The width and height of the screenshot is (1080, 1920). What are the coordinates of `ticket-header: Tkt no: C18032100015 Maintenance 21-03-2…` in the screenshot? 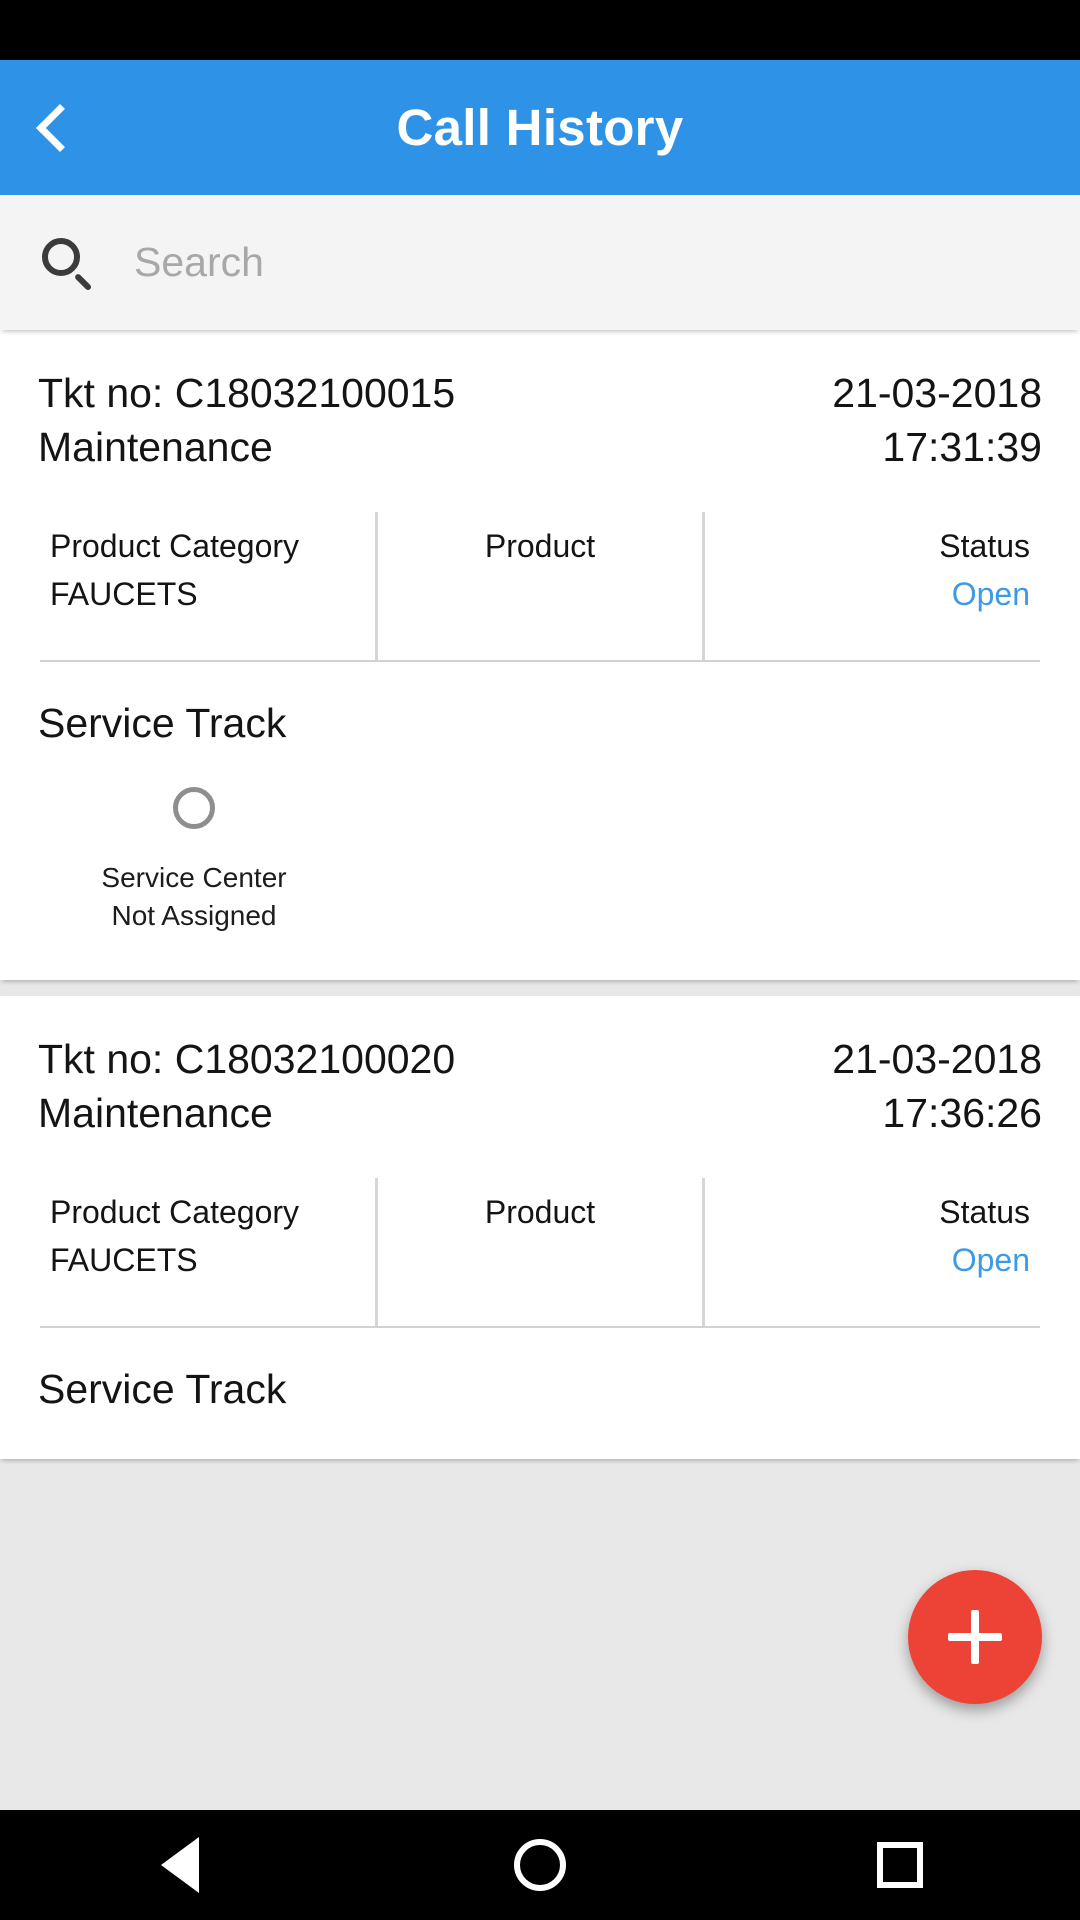 It's located at (540, 420).